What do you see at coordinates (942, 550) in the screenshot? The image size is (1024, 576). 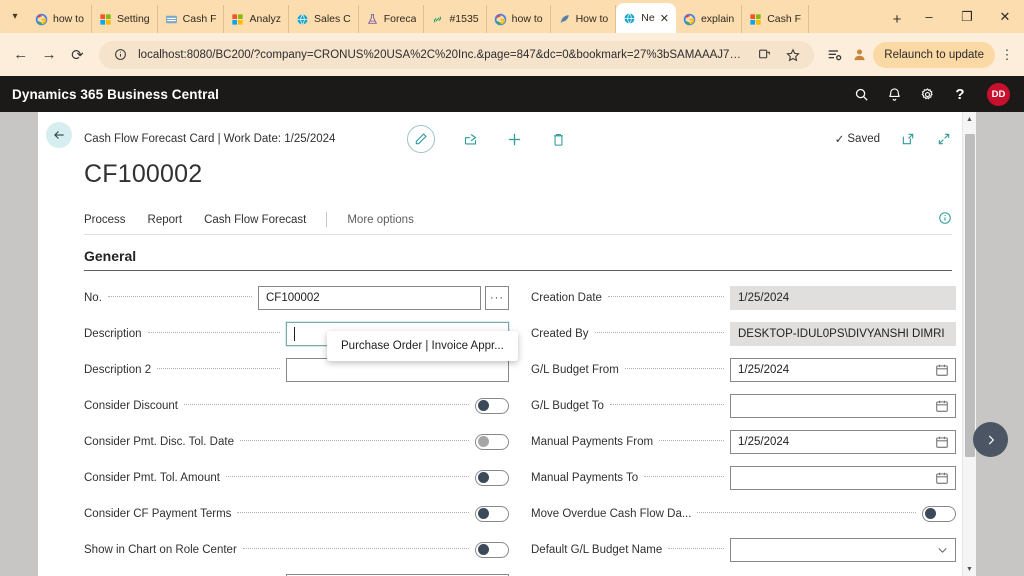 I see `chevron-down-icon` at bounding box center [942, 550].